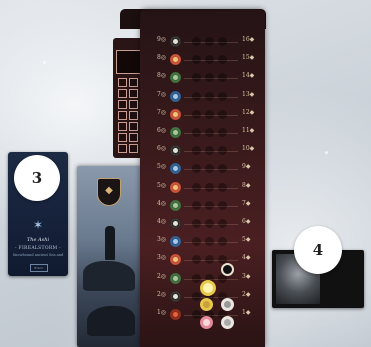 This screenshot has width=371, height=347. I want to click on shield-icon: ◆, so click(109, 192).